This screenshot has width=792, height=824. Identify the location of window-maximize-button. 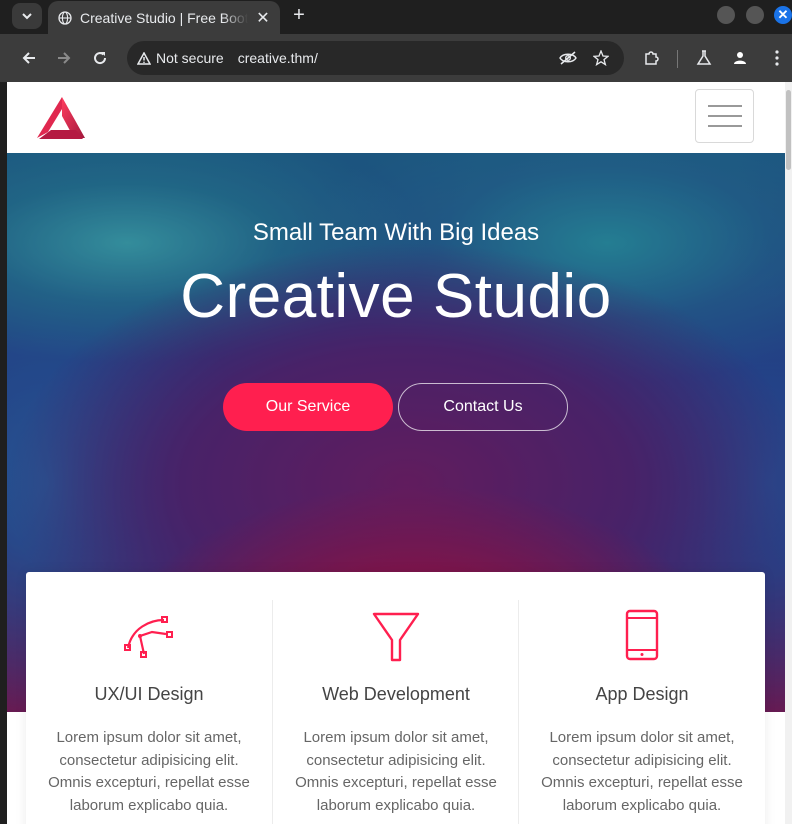
(755, 15).